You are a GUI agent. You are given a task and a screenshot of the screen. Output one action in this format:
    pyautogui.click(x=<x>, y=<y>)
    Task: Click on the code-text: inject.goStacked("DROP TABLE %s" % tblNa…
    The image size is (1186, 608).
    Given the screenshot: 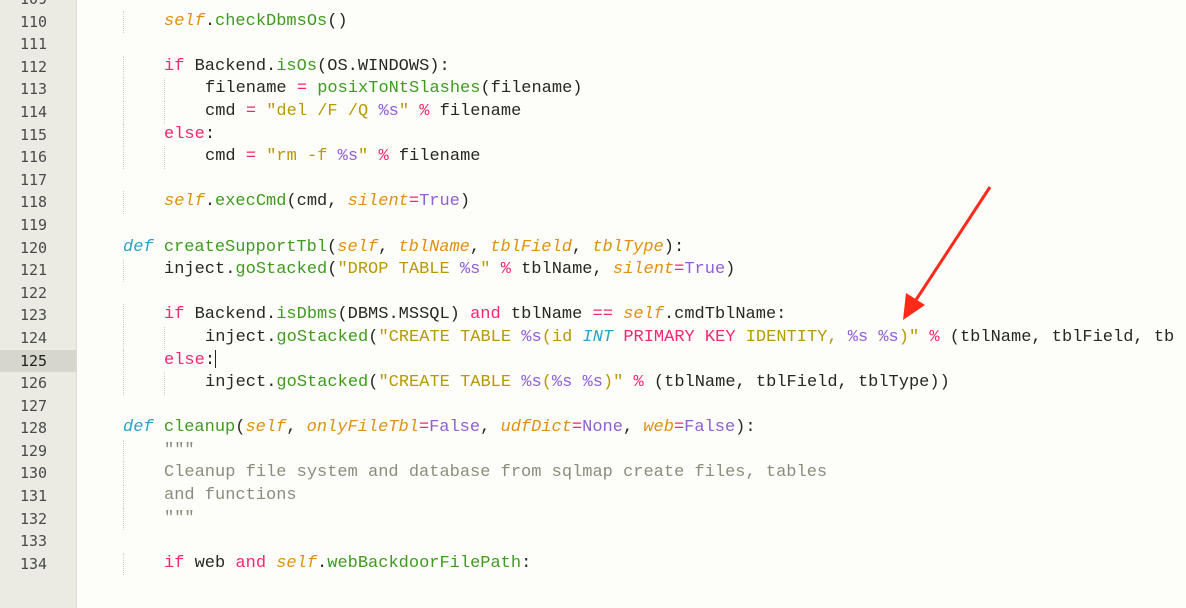 What is the action you would take?
    pyautogui.click(x=449, y=270)
    